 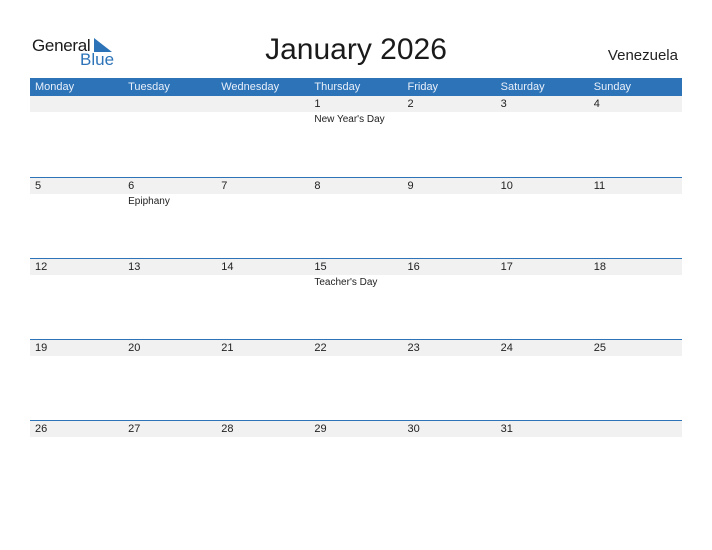 I want to click on date-band: 12 13 14 15 16 17 18, so click(x=356, y=267).